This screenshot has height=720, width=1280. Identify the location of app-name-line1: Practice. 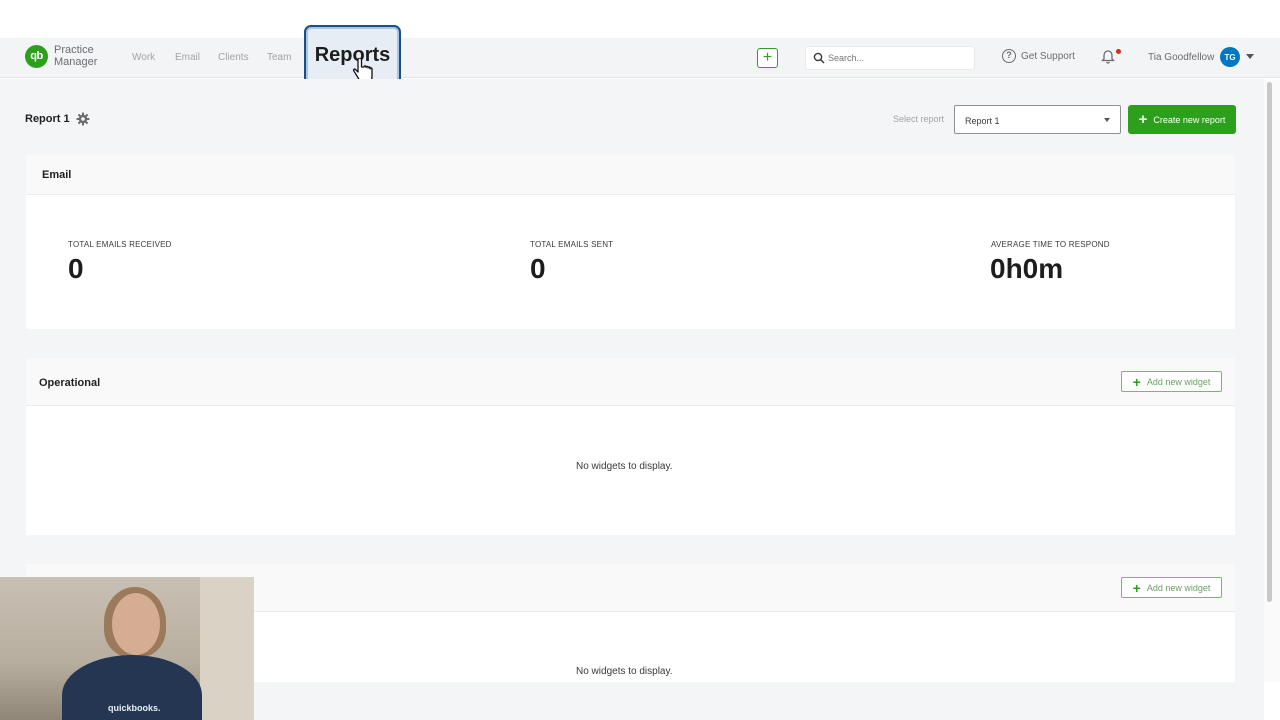
(74, 50).